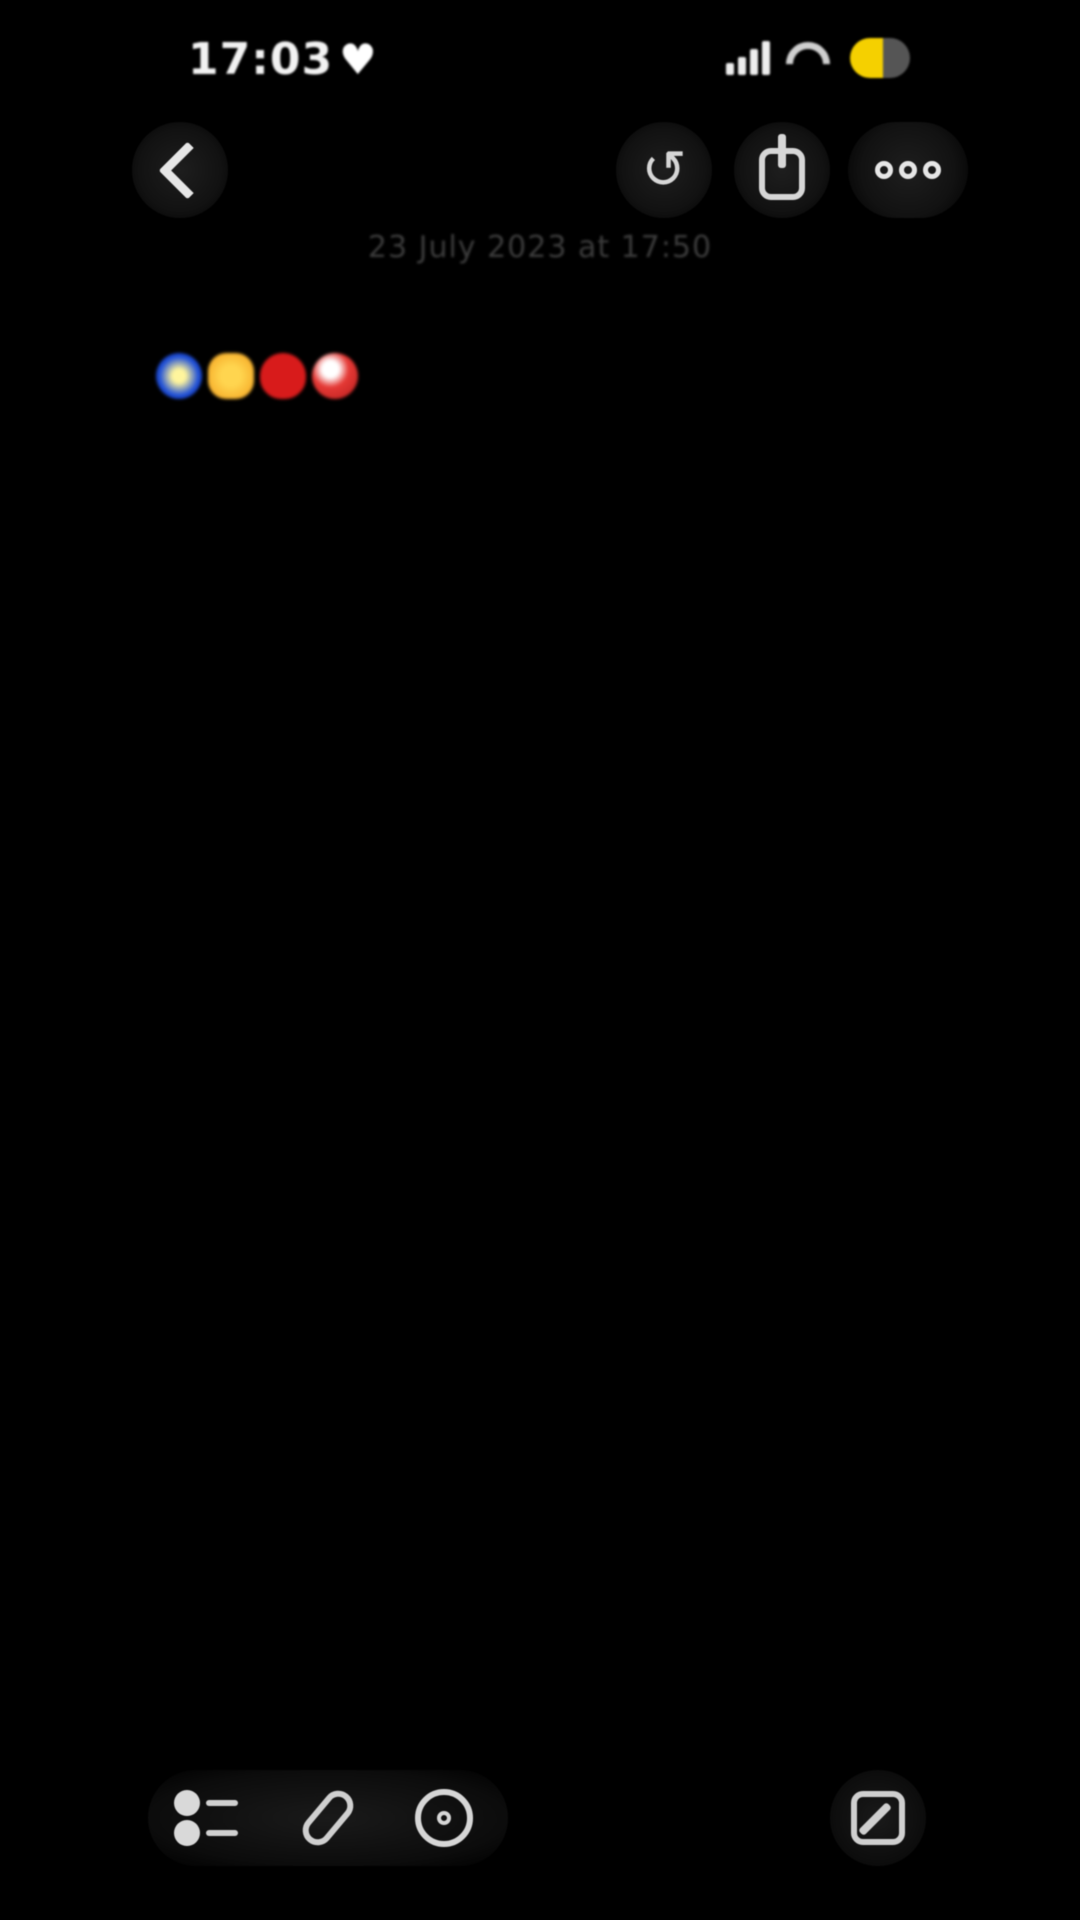 The height and width of the screenshot is (1920, 1080). I want to click on heart-emoji-icon, so click(335, 376).